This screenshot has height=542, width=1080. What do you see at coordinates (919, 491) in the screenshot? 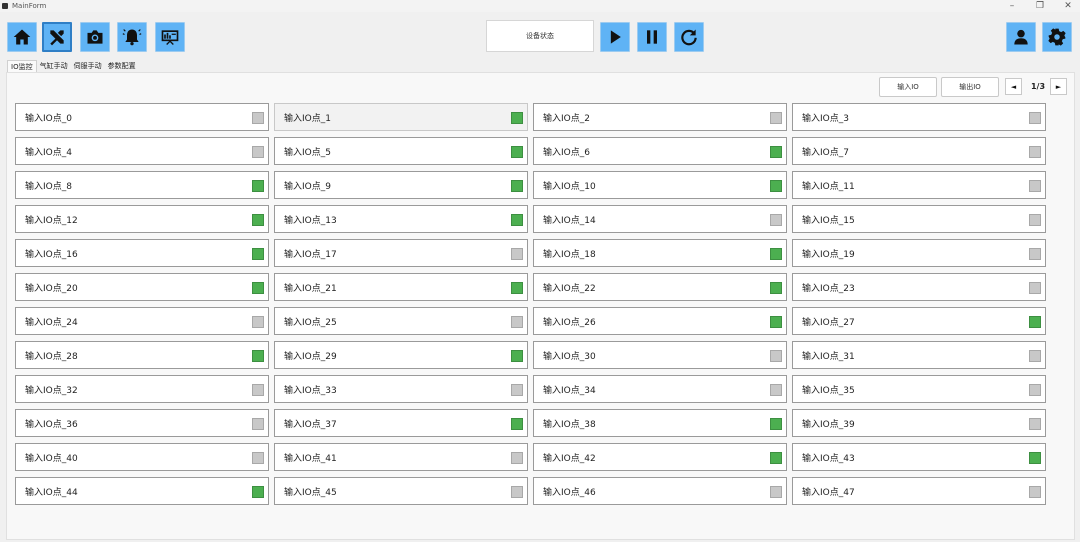
I see `io-point-cell: 输入IO点_47` at bounding box center [919, 491].